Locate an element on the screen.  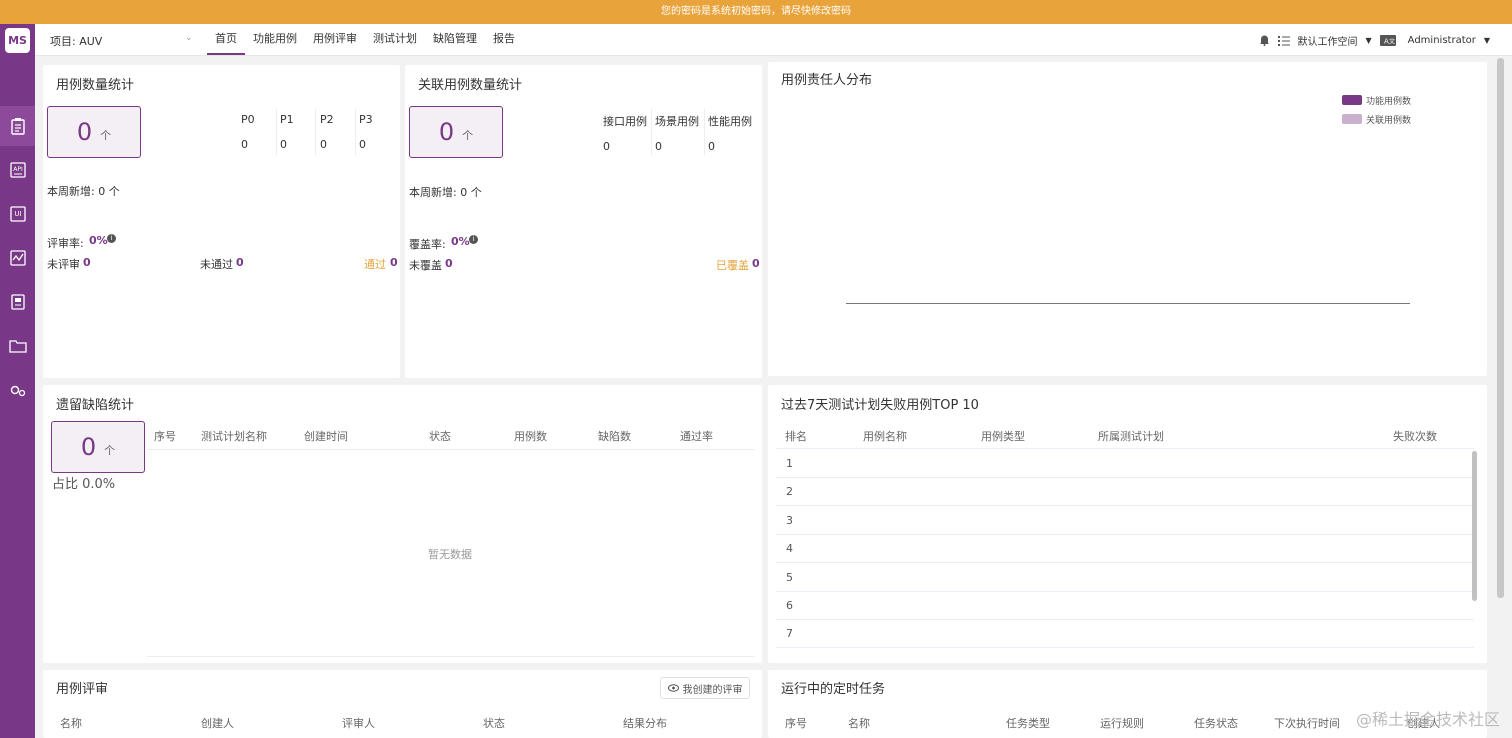
column-header: 结果分布 is located at coordinates (645, 723).